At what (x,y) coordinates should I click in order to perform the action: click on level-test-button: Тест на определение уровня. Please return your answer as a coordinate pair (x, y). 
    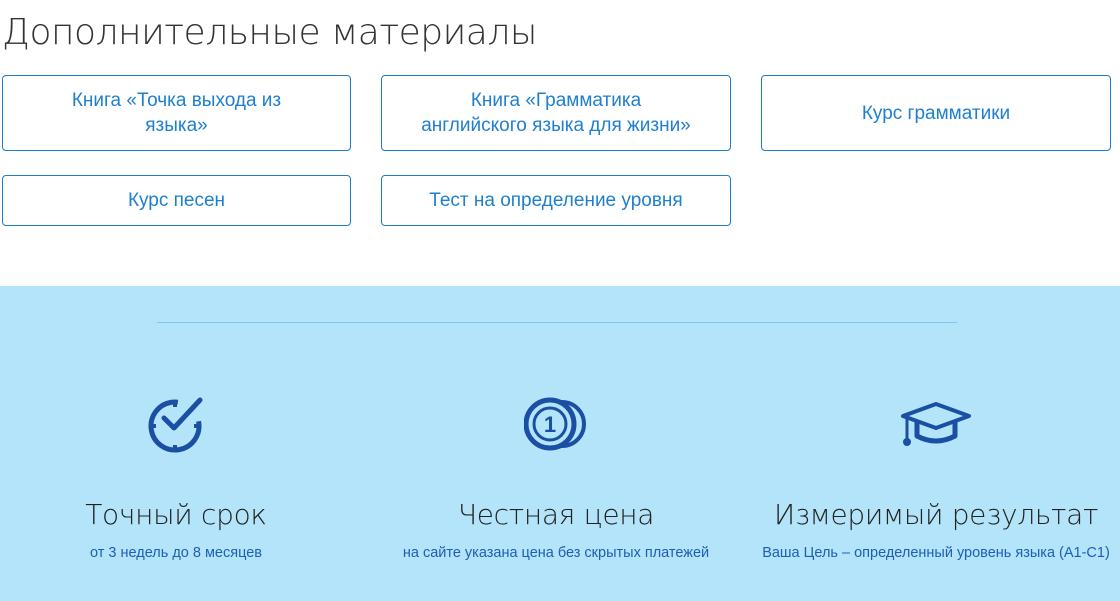
    Looking at the image, I should click on (556, 200).